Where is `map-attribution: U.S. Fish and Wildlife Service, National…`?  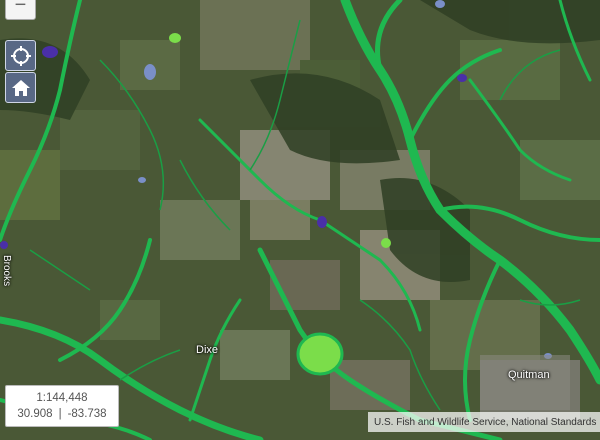 map-attribution: U.S. Fish and Wildlife Service, National… is located at coordinates (484, 422).